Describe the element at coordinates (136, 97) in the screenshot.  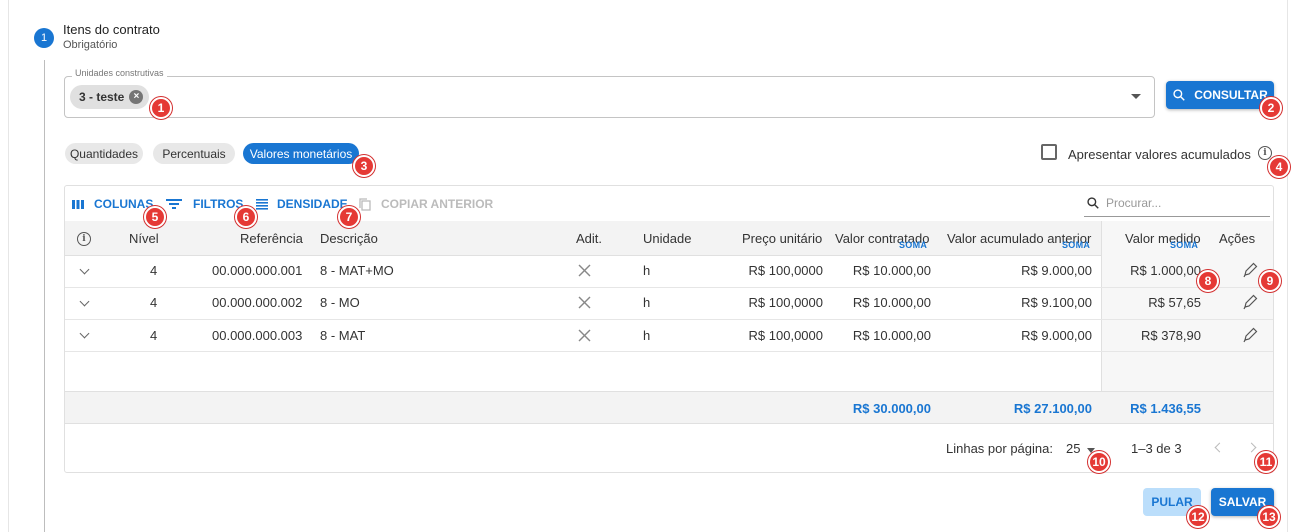
I see `chip-remove-icon: ×` at that location.